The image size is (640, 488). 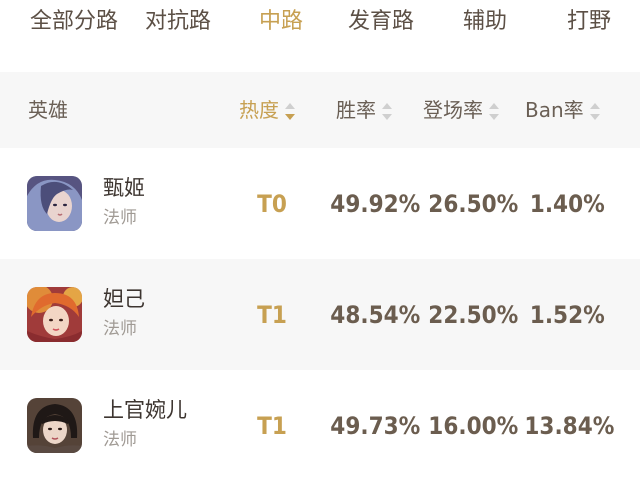 I want to click on sort-desc-icon, so click(x=290, y=112).